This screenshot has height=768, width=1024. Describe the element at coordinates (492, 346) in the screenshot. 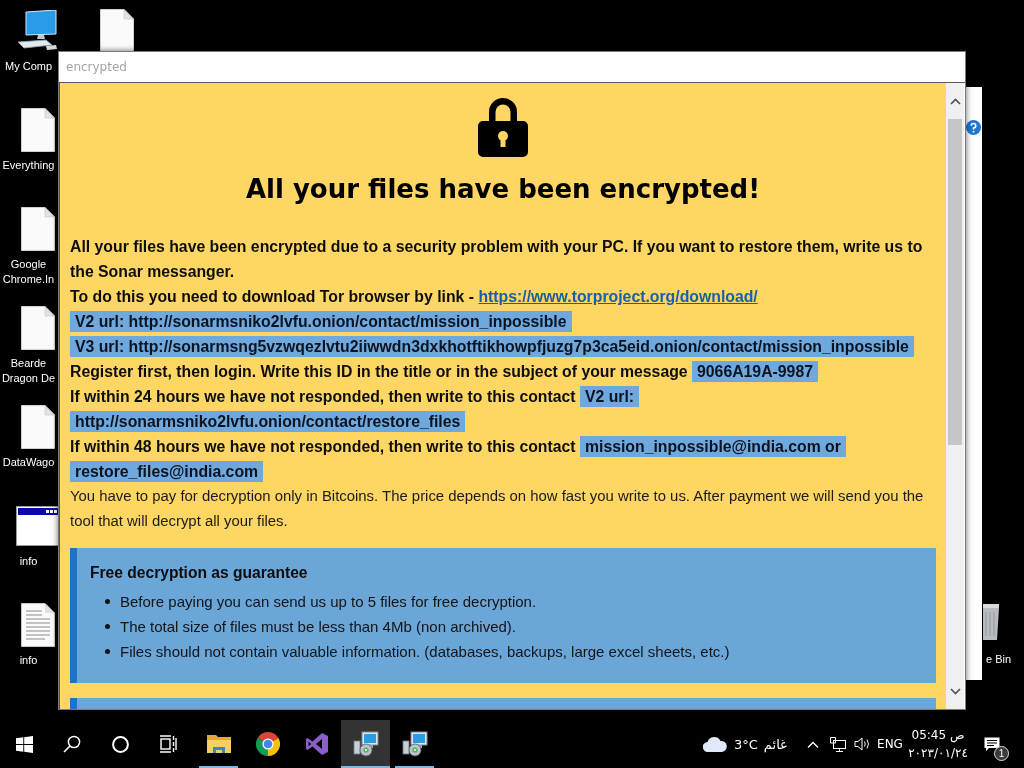

I see `highlighted-text: V3 url: http://sonarmsng5vzwqezlvtu2iiwwdn3dxkhotftikhowpfjuzg7p3ca5eid.onion/contact/mission_inpossible` at that location.